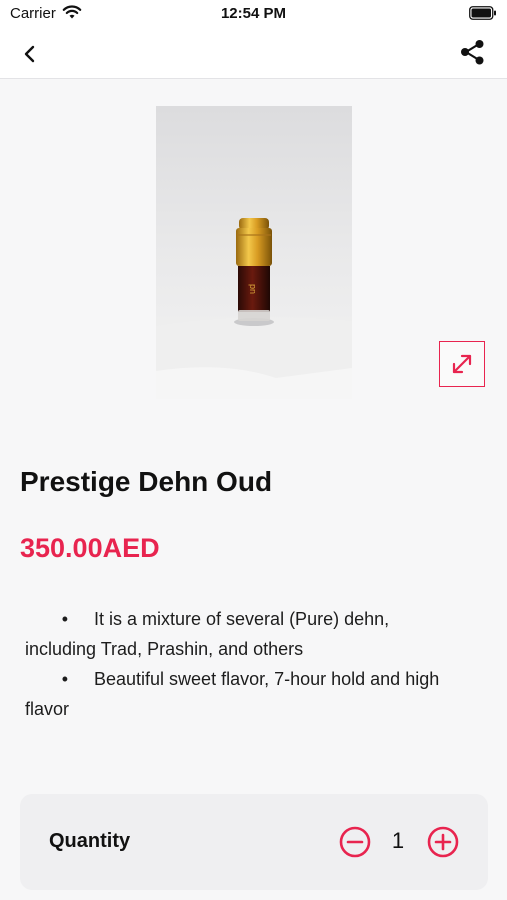 The height and width of the screenshot is (900, 507). Describe the element at coordinates (90, 548) in the screenshot. I see `product-price: 350.00AED` at that location.